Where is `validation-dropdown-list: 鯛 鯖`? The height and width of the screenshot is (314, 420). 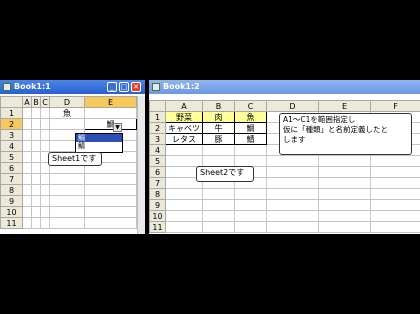 validation-dropdown-list: 鯛 鯖 is located at coordinates (99, 143).